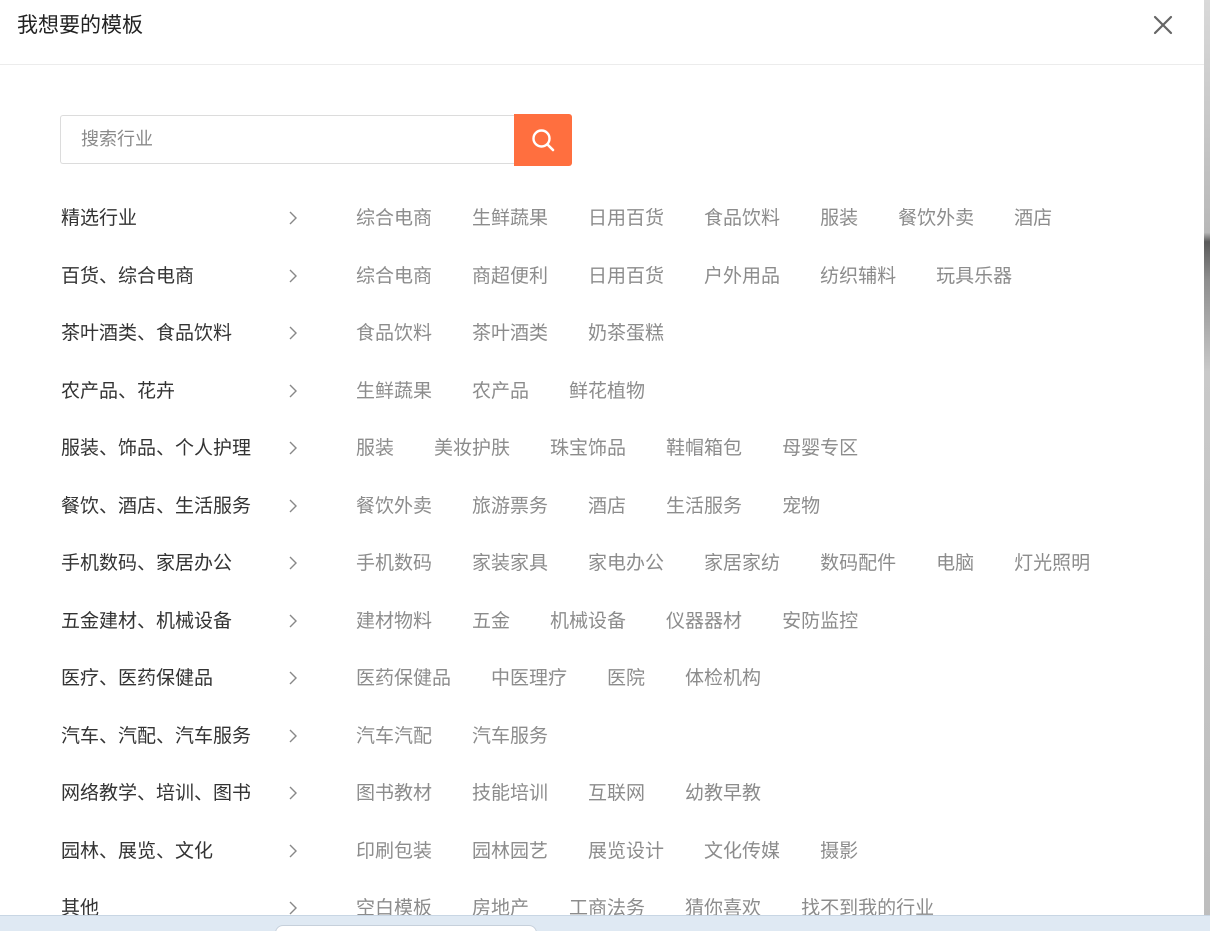 The width and height of the screenshot is (1210, 931). What do you see at coordinates (80, 904) in the screenshot?
I see `category-name: 其他` at bounding box center [80, 904].